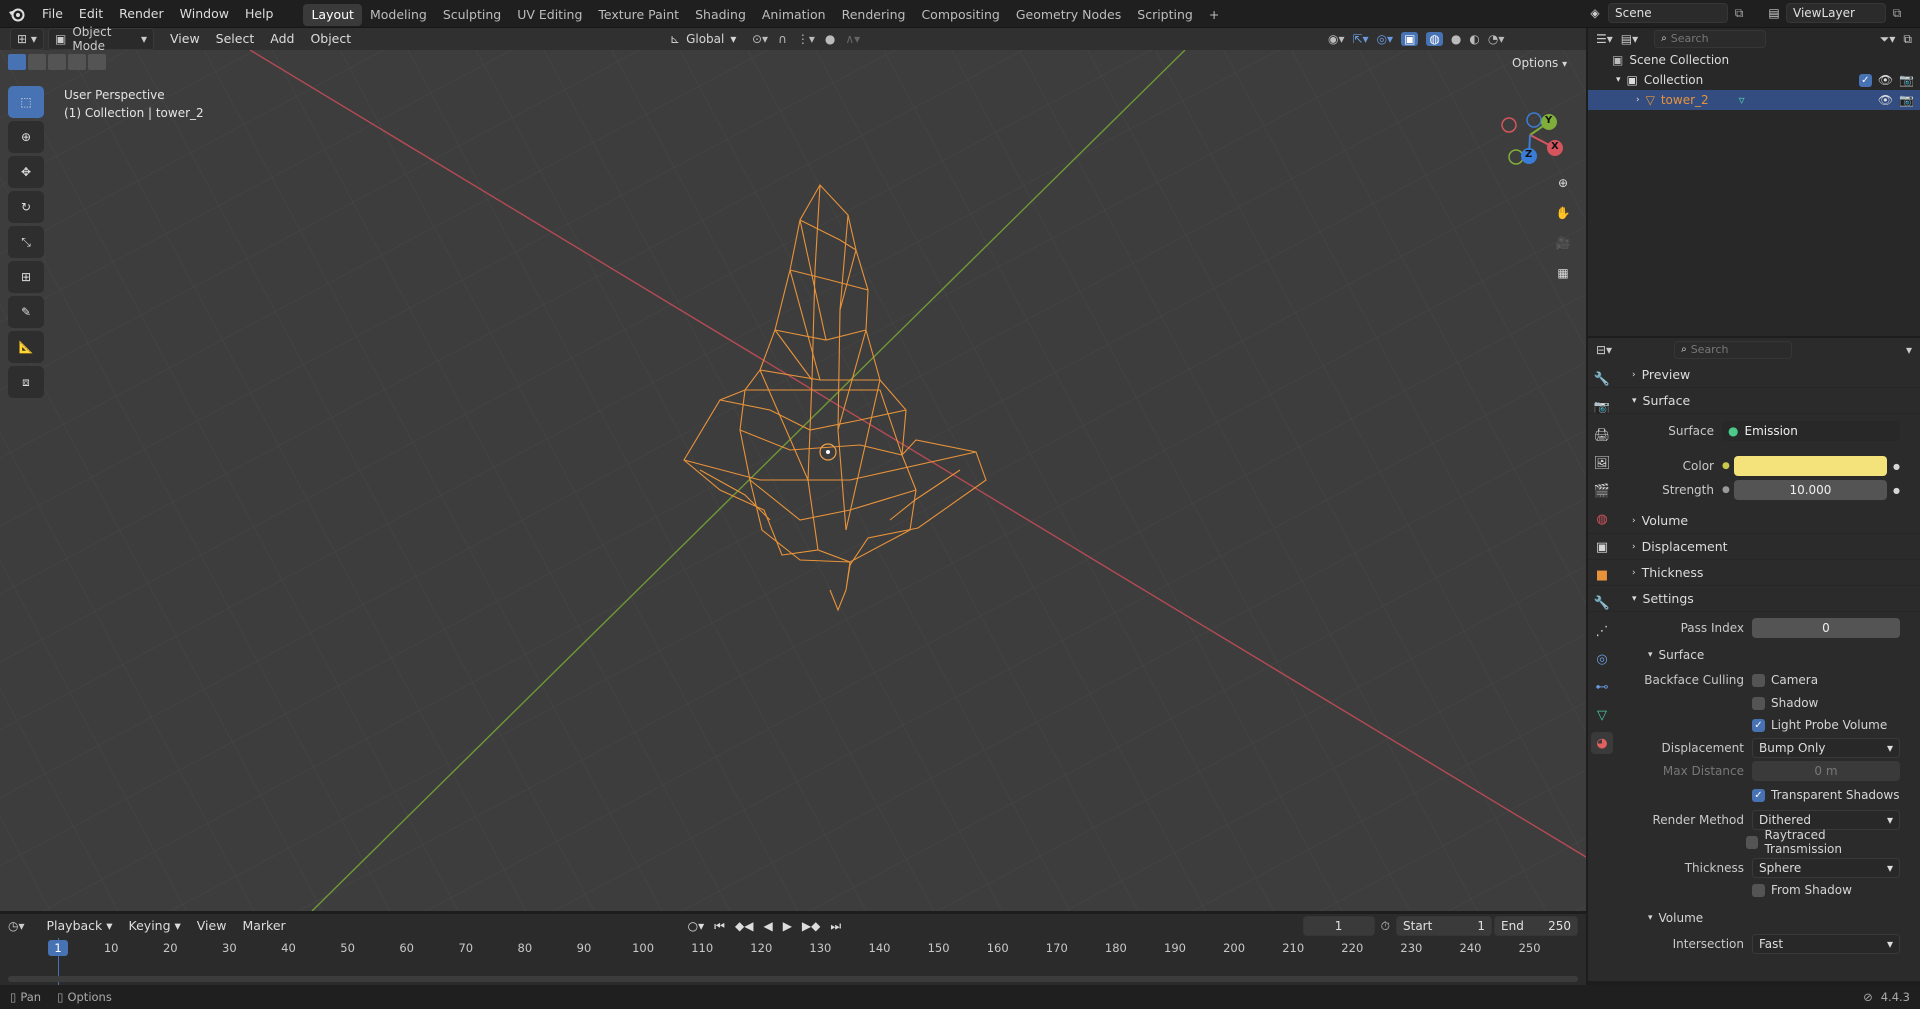 The height and width of the screenshot is (1009, 1920). Describe the element at coordinates (1754, 655) in the screenshot. I see `surface-subpanel-header: ▾ Surface` at that location.